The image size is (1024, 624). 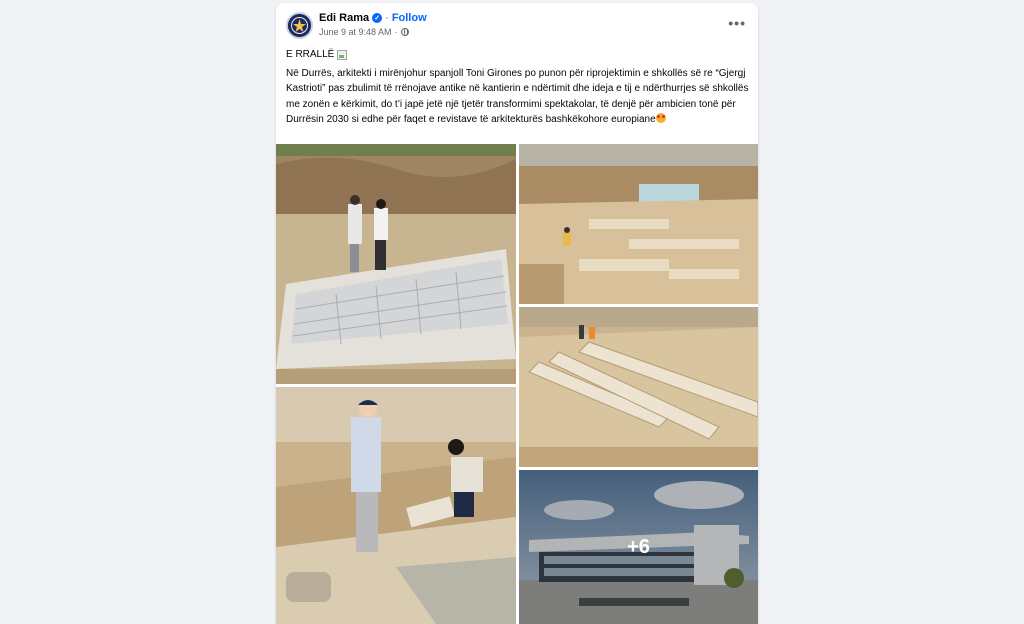 I want to click on photo-mosaic-floor-image, so click(x=396, y=264).